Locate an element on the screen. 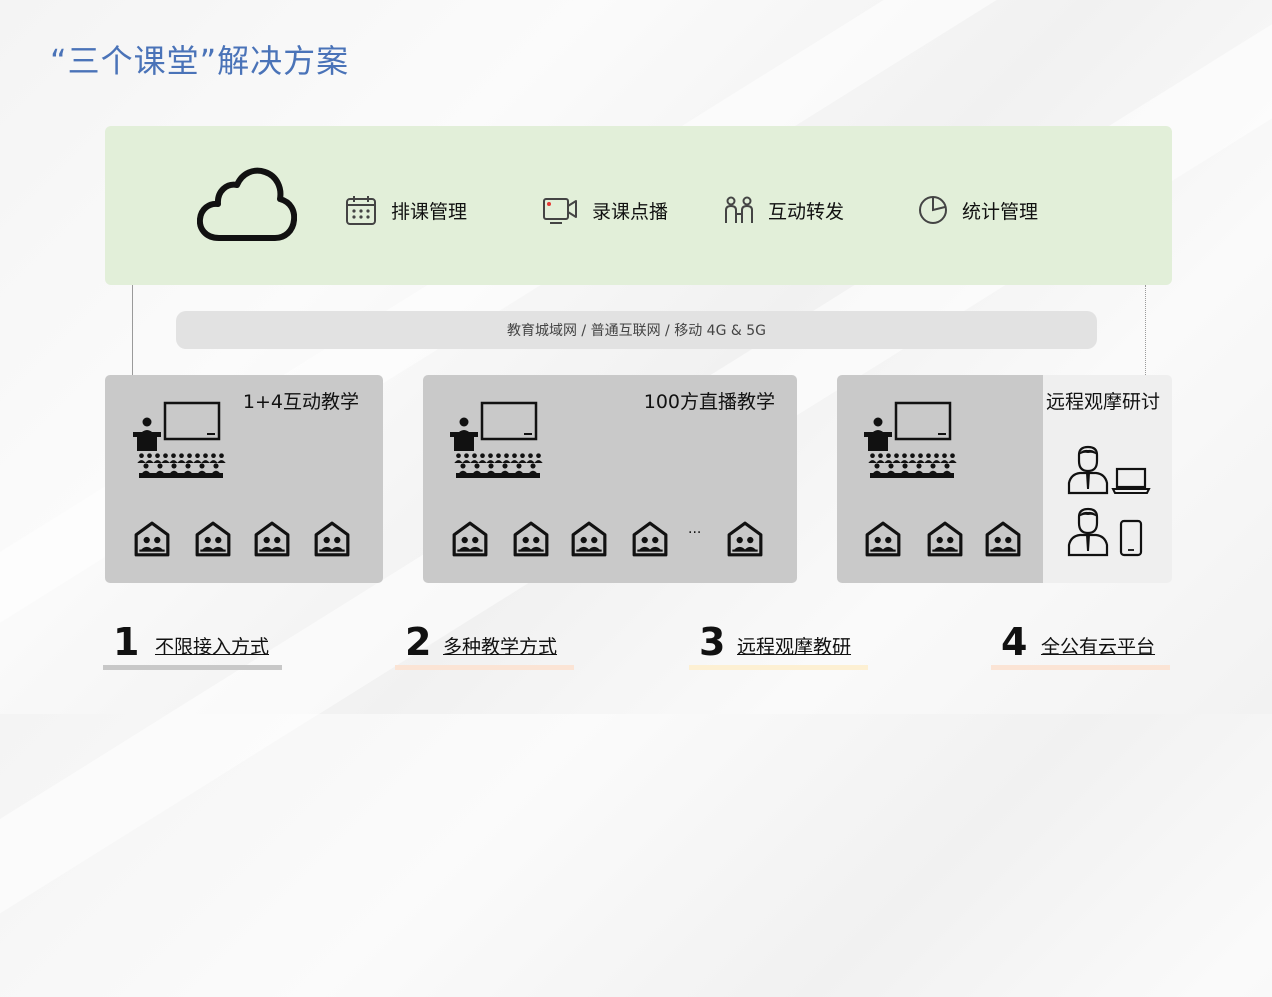 This screenshot has width=1272, height=997. pie-chart-icon is located at coordinates (933, 210).